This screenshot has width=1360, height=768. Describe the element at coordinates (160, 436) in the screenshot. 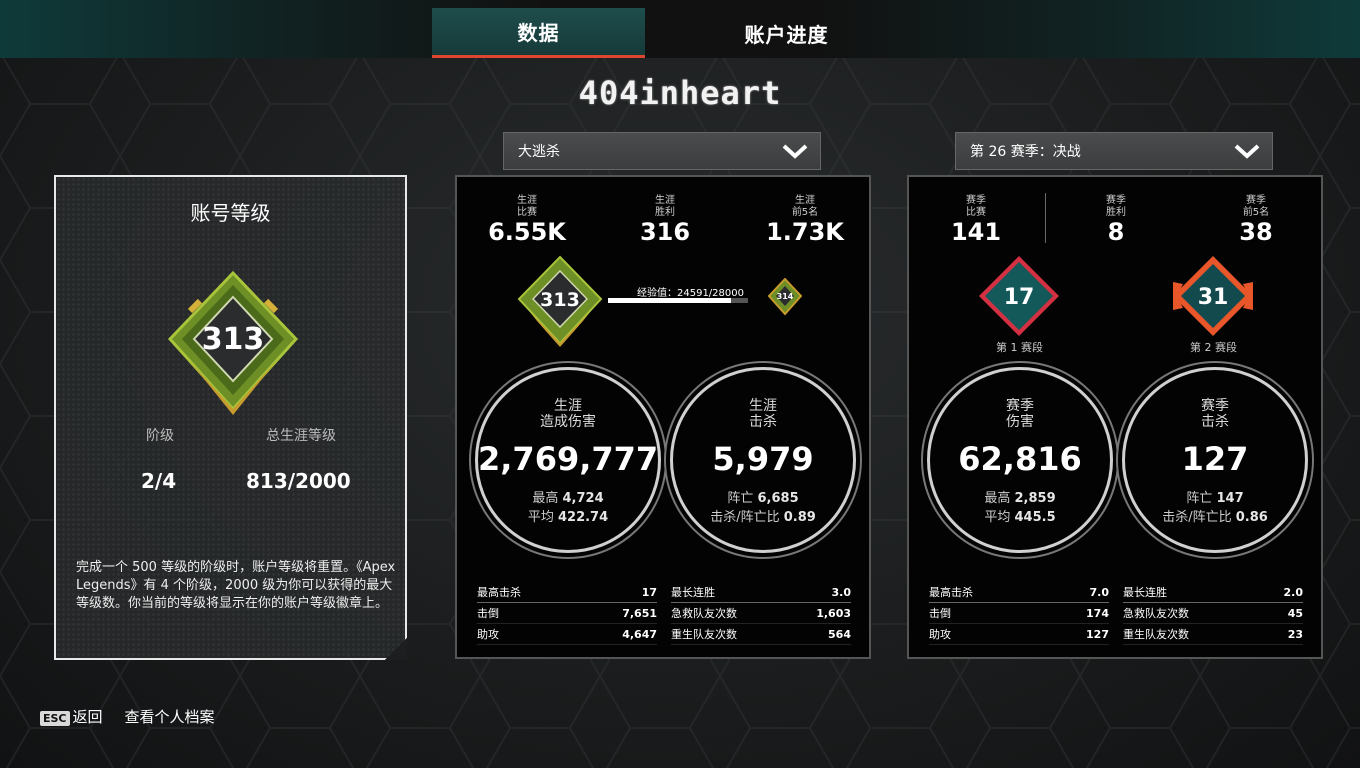

I see `tier-label: 阶级` at that location.